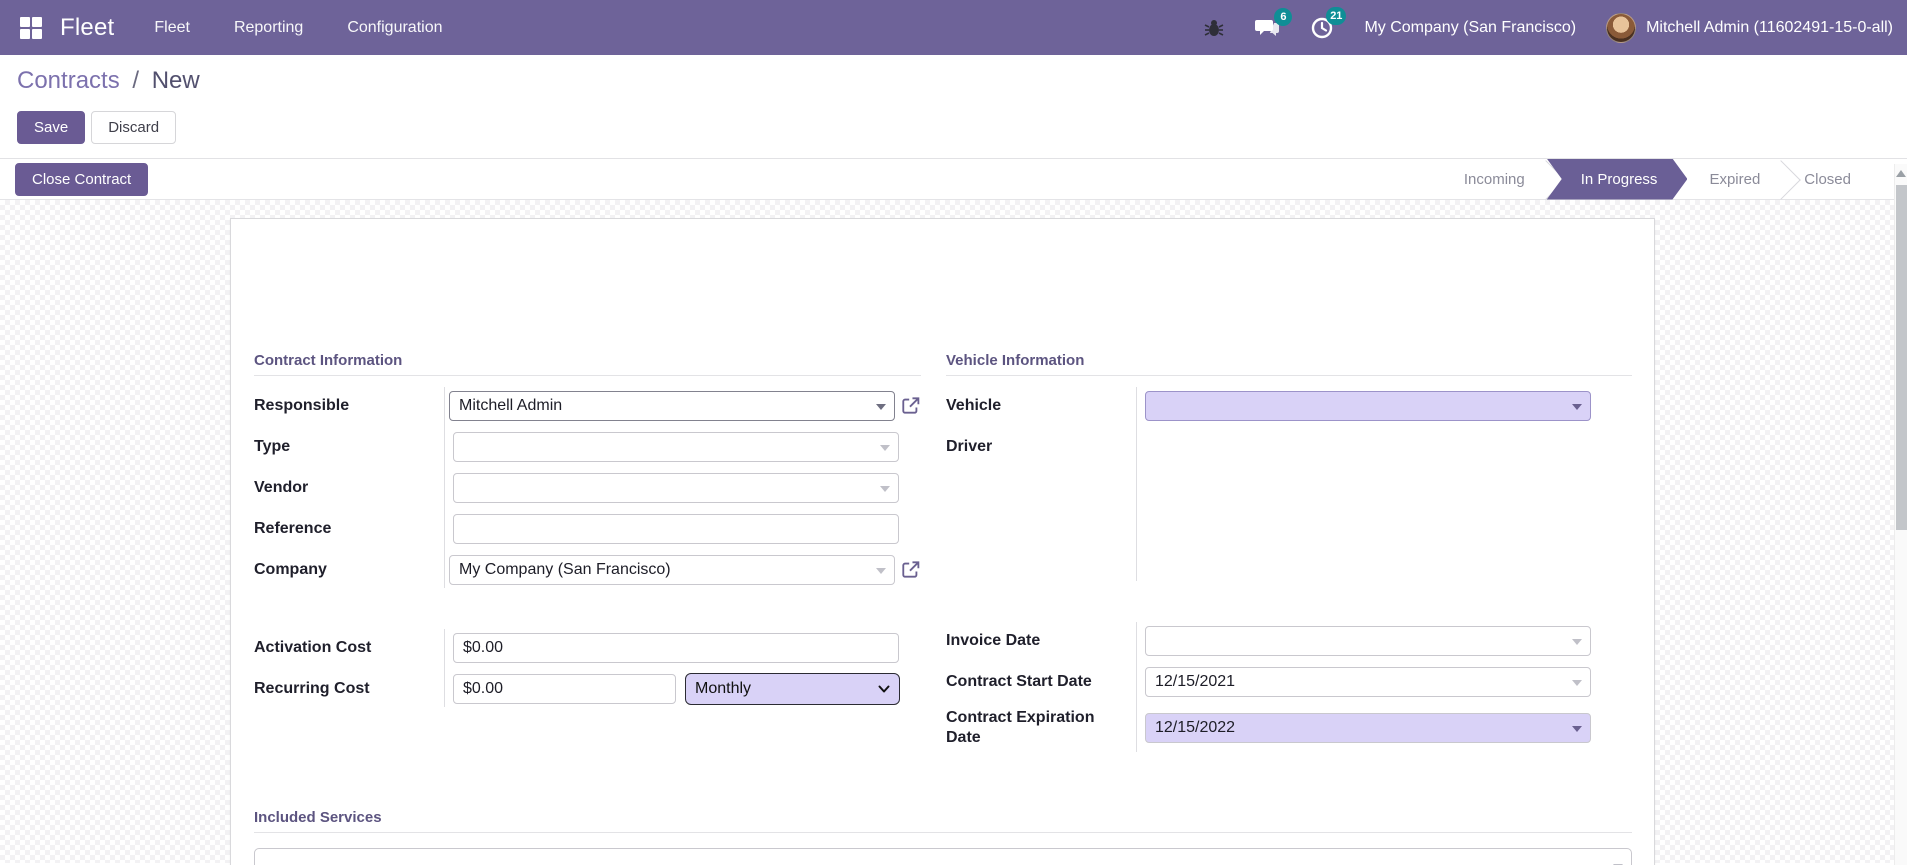 The height and width of the screenshot is (865, 1907). What do you see at coordinates (587, 364) in the screenshot?
I see `section-title-contract-information: Contract Information` at bounding box center [587, 364].